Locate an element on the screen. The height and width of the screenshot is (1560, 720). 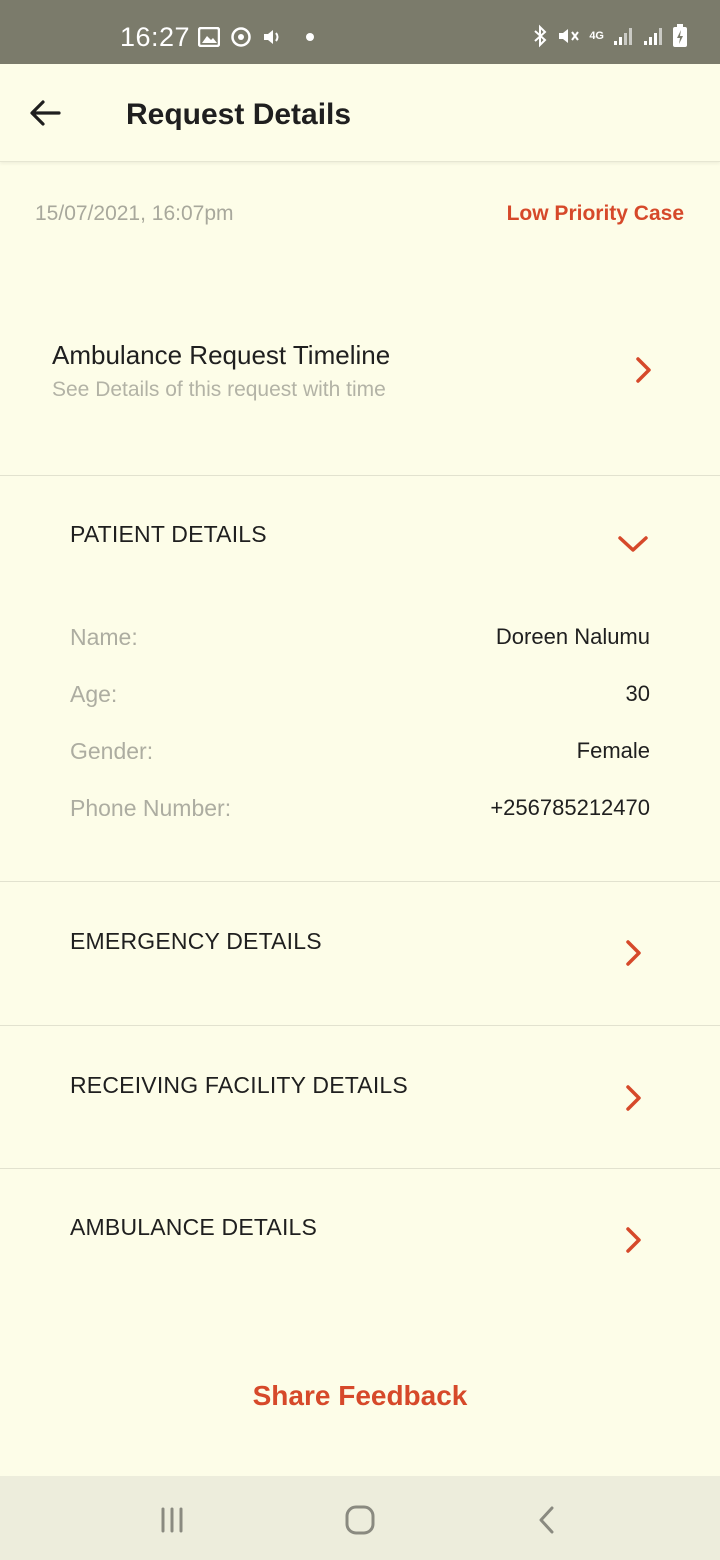
image-icon is located at coordinates (209, 37).